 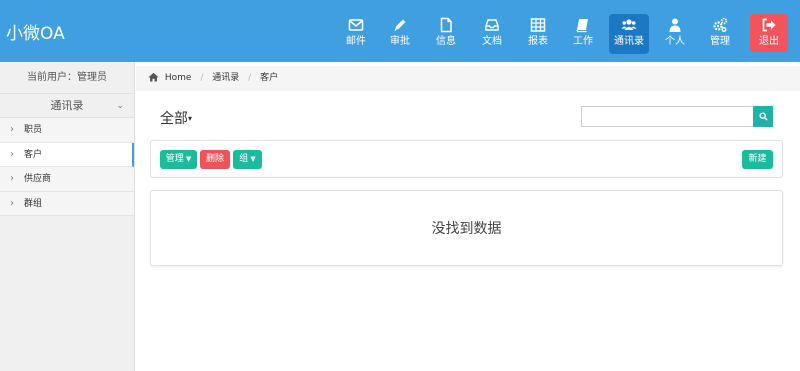 I want to click on sidebar: 当前用户：管理员 通讯录 ⌄ › 职员 › 客户 › 供应商 › 群组, so click(x=67, y=216).